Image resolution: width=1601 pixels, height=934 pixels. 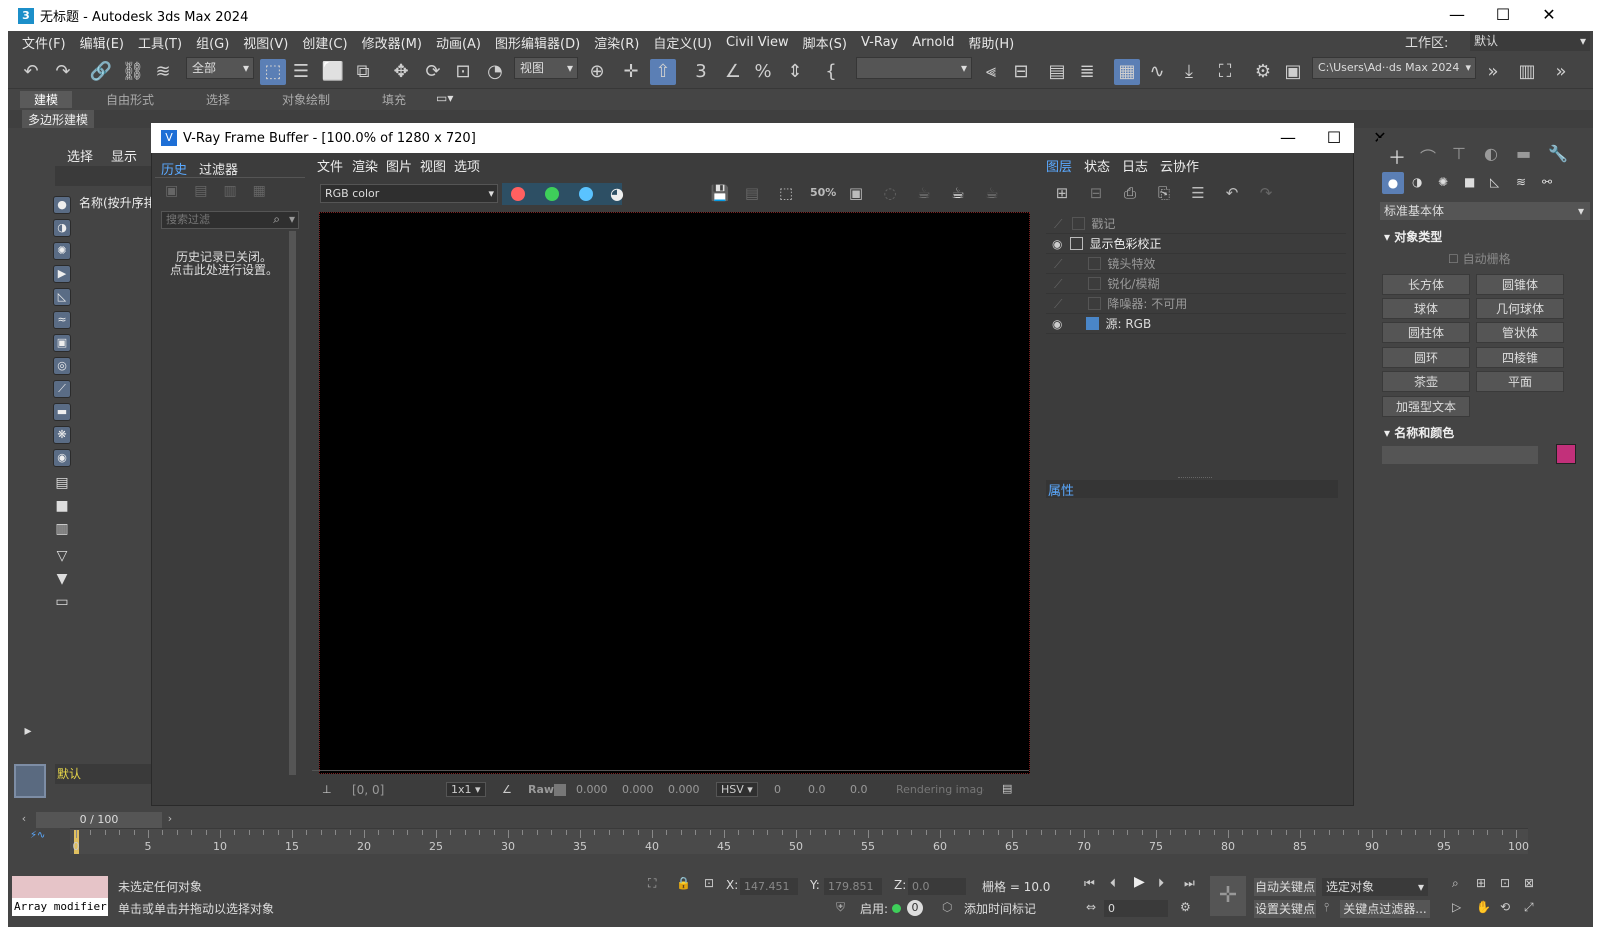 What do you see at coordinates (1566, 454) in the screenshot?
I see `object-color-swatch` at bounding box center [1566, 454].